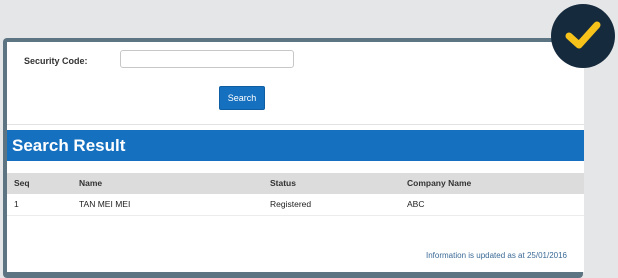  I want to click on update-footnote: Information is updated as at 25/01/2016, so click(496, 255).